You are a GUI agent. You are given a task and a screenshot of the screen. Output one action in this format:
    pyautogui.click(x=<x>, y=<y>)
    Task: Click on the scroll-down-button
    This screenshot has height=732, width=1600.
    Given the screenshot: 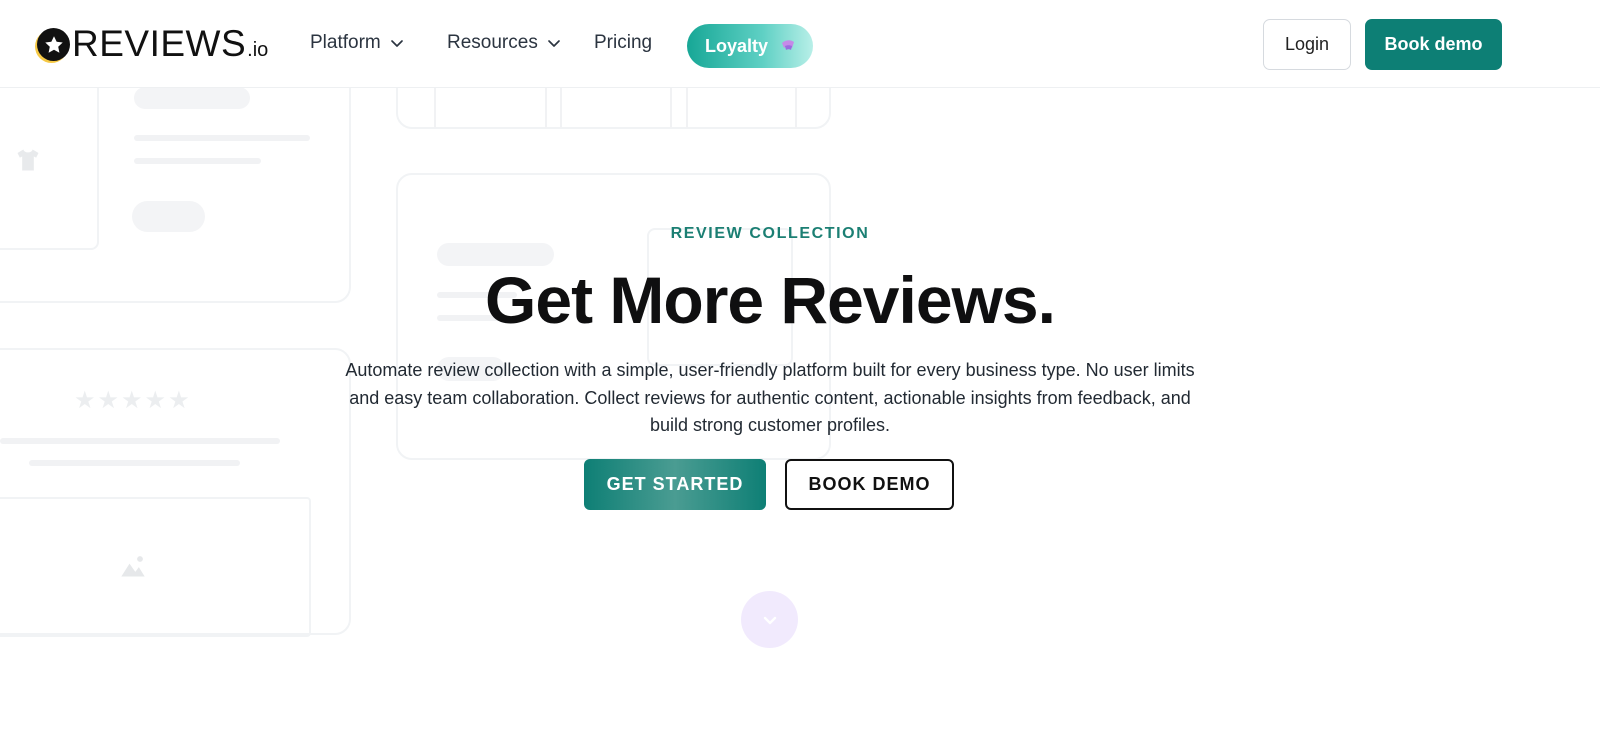 What is the action you would take?
    pyautogui.click(x=769, y=619)
    